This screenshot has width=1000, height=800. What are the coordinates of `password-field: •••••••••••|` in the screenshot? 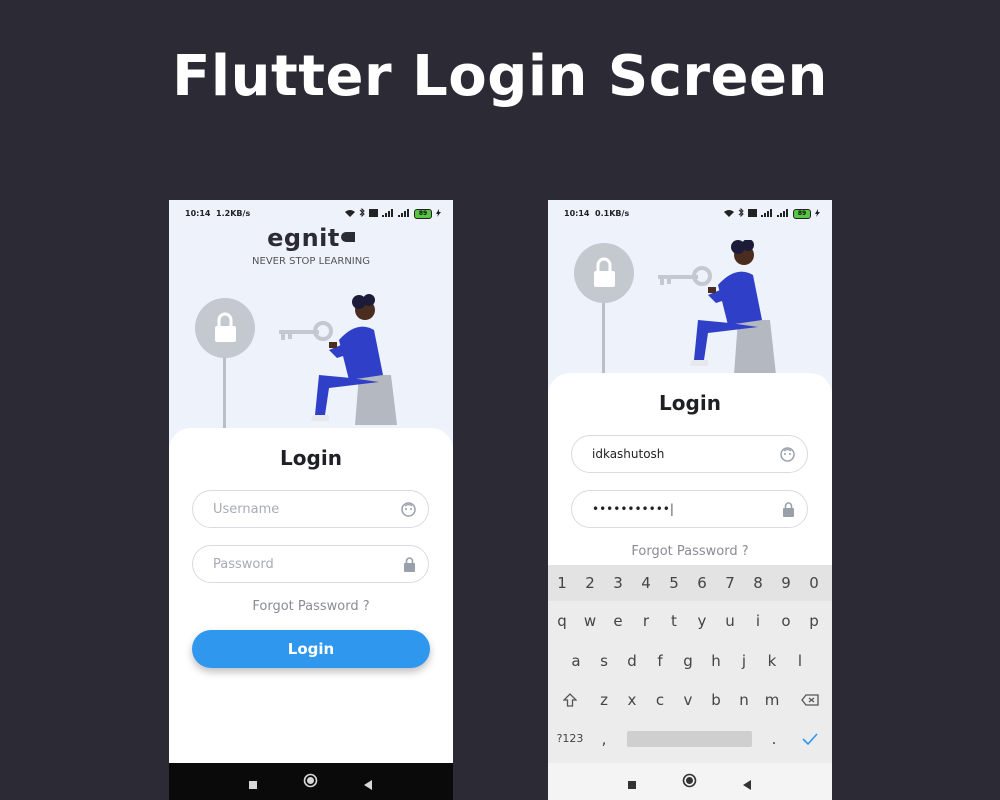 It's located at (689, 509).